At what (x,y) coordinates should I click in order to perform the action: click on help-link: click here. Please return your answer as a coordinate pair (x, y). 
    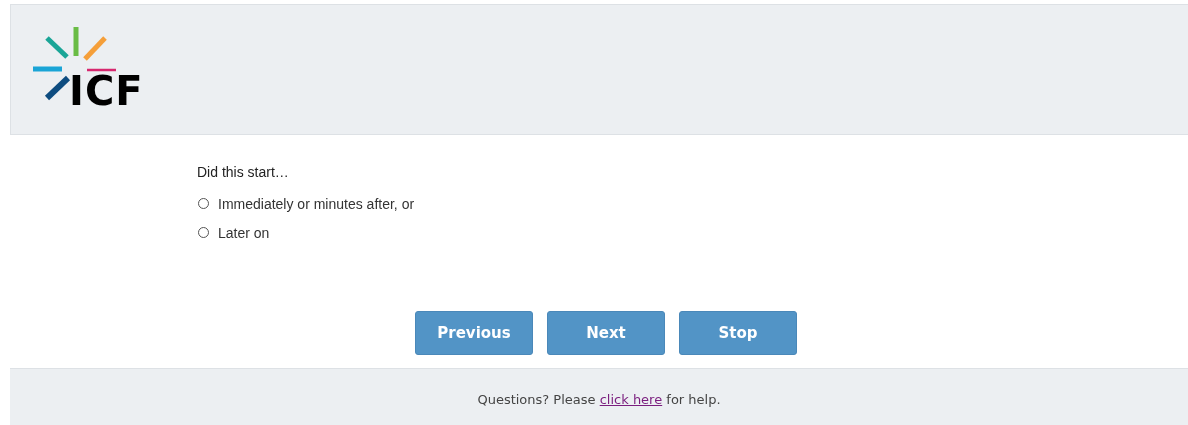
    Looking at the image, I should click on (631, 399).